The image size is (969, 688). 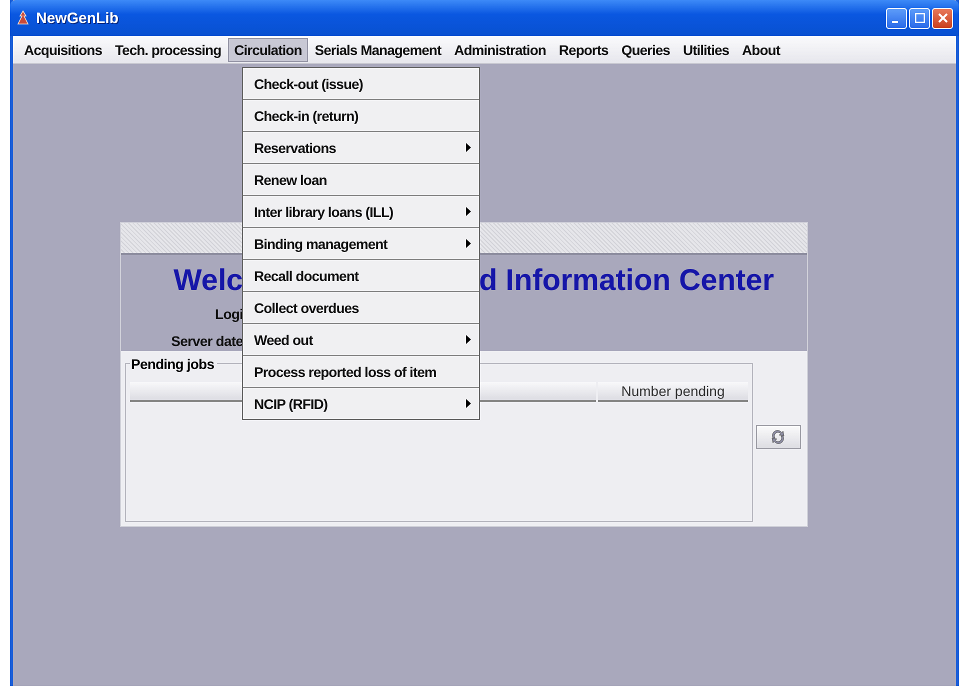 I want to click on panel-title: Pending jobs, so click(x=174, y=364).